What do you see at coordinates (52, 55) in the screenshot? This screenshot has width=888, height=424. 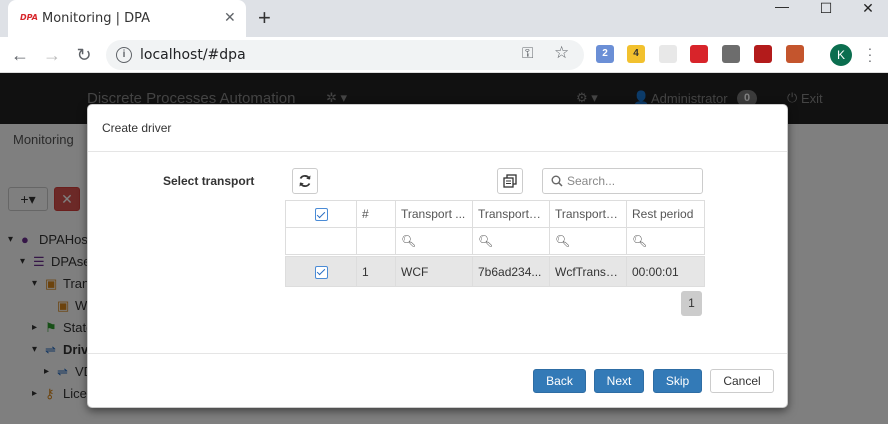 I see `forward-arrow-icon: →` at bounding box center [52, 55].